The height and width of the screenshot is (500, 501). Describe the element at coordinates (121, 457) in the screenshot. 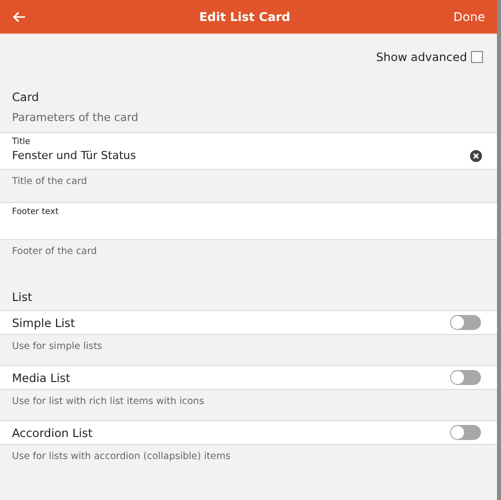

I see `toggle-hint: Use for lists with accordion (collapsible) items` at that location.